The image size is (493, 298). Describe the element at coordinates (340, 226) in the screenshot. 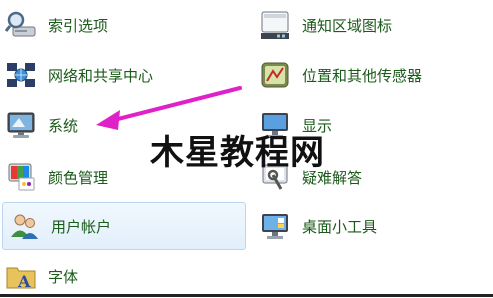

I see `item-label: 桌面小工具` at that location.